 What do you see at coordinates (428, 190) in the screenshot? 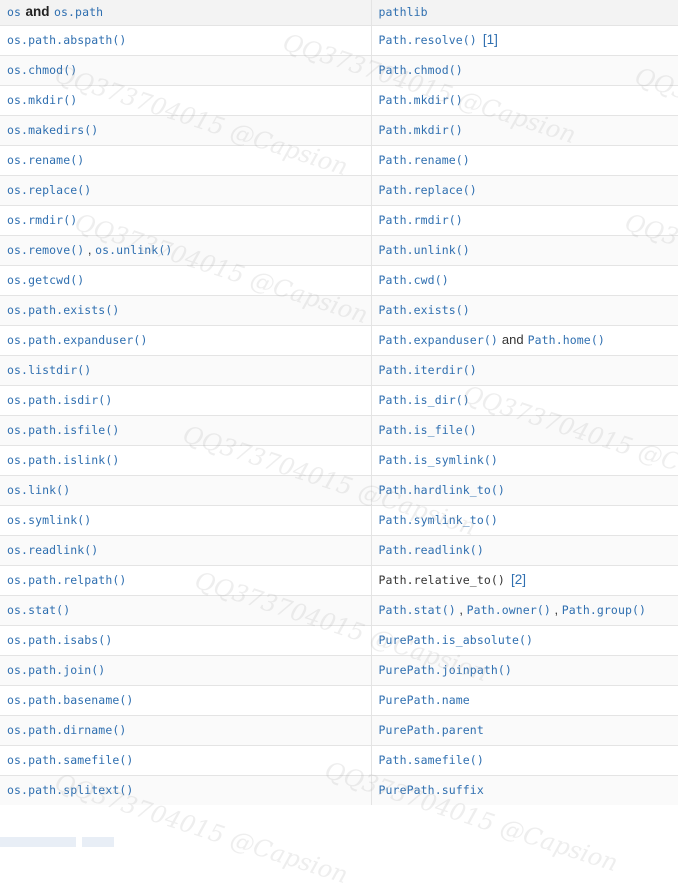
I see `pathlib-function-link: Path.replace()` at bounding box center [428, 190].